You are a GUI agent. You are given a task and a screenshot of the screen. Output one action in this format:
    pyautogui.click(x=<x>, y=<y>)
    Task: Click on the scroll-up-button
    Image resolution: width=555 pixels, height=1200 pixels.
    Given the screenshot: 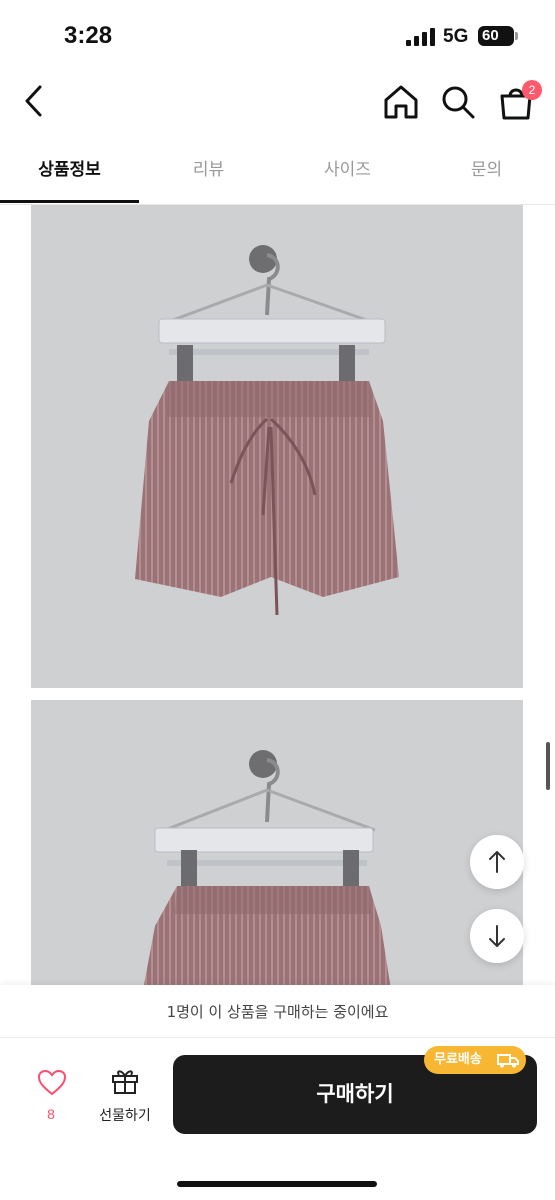 What is the action you would take?
    pyautogui.click(x=497, y=862)
    